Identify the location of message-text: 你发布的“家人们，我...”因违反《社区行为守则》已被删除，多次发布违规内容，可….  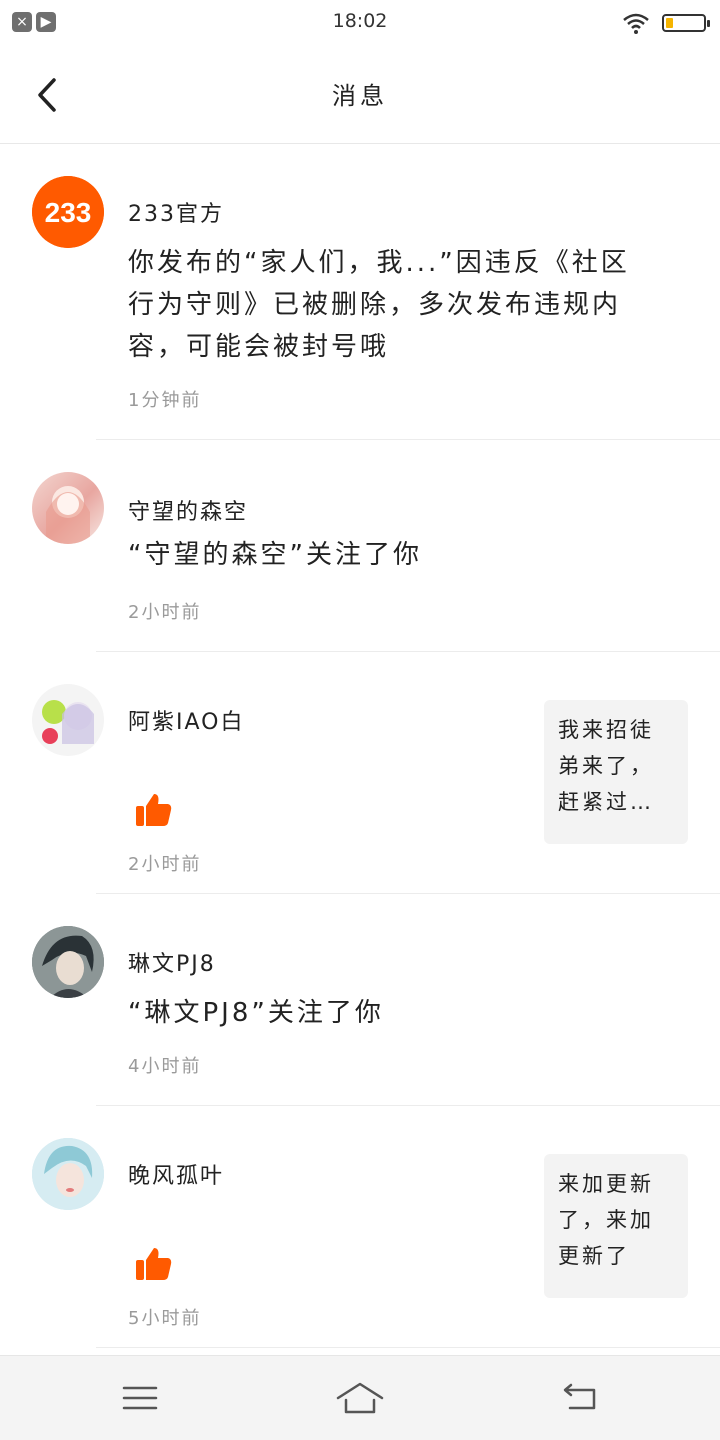
(379, 305).